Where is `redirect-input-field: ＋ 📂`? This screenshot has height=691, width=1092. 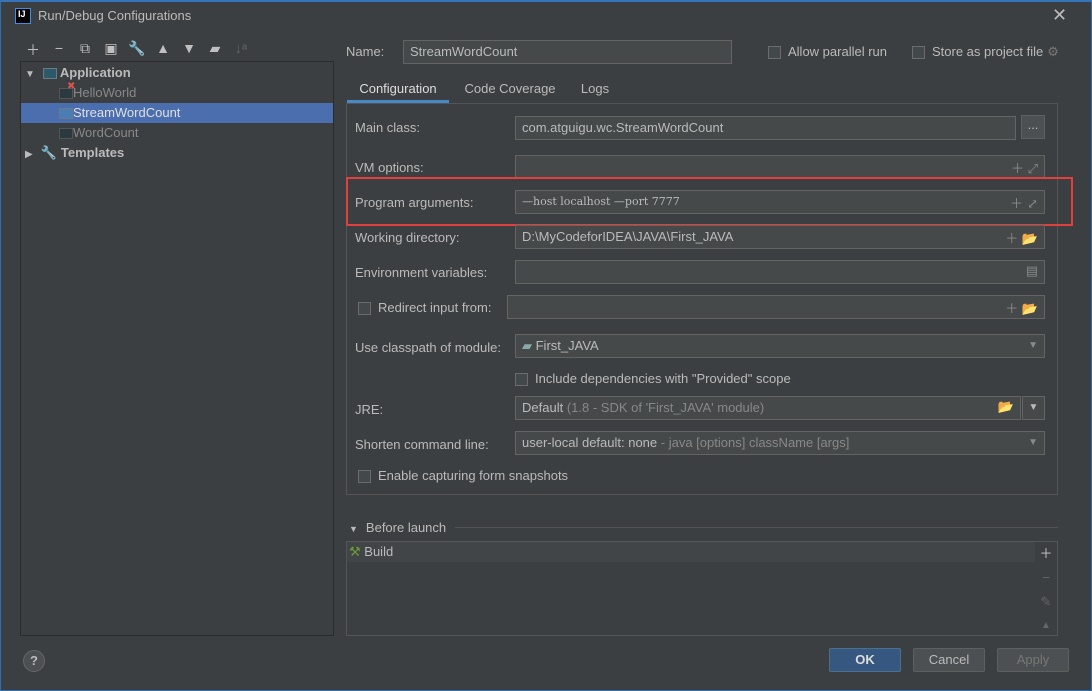
redirect-input-field: ＋ 📂 is located at coordinates (776, 307).